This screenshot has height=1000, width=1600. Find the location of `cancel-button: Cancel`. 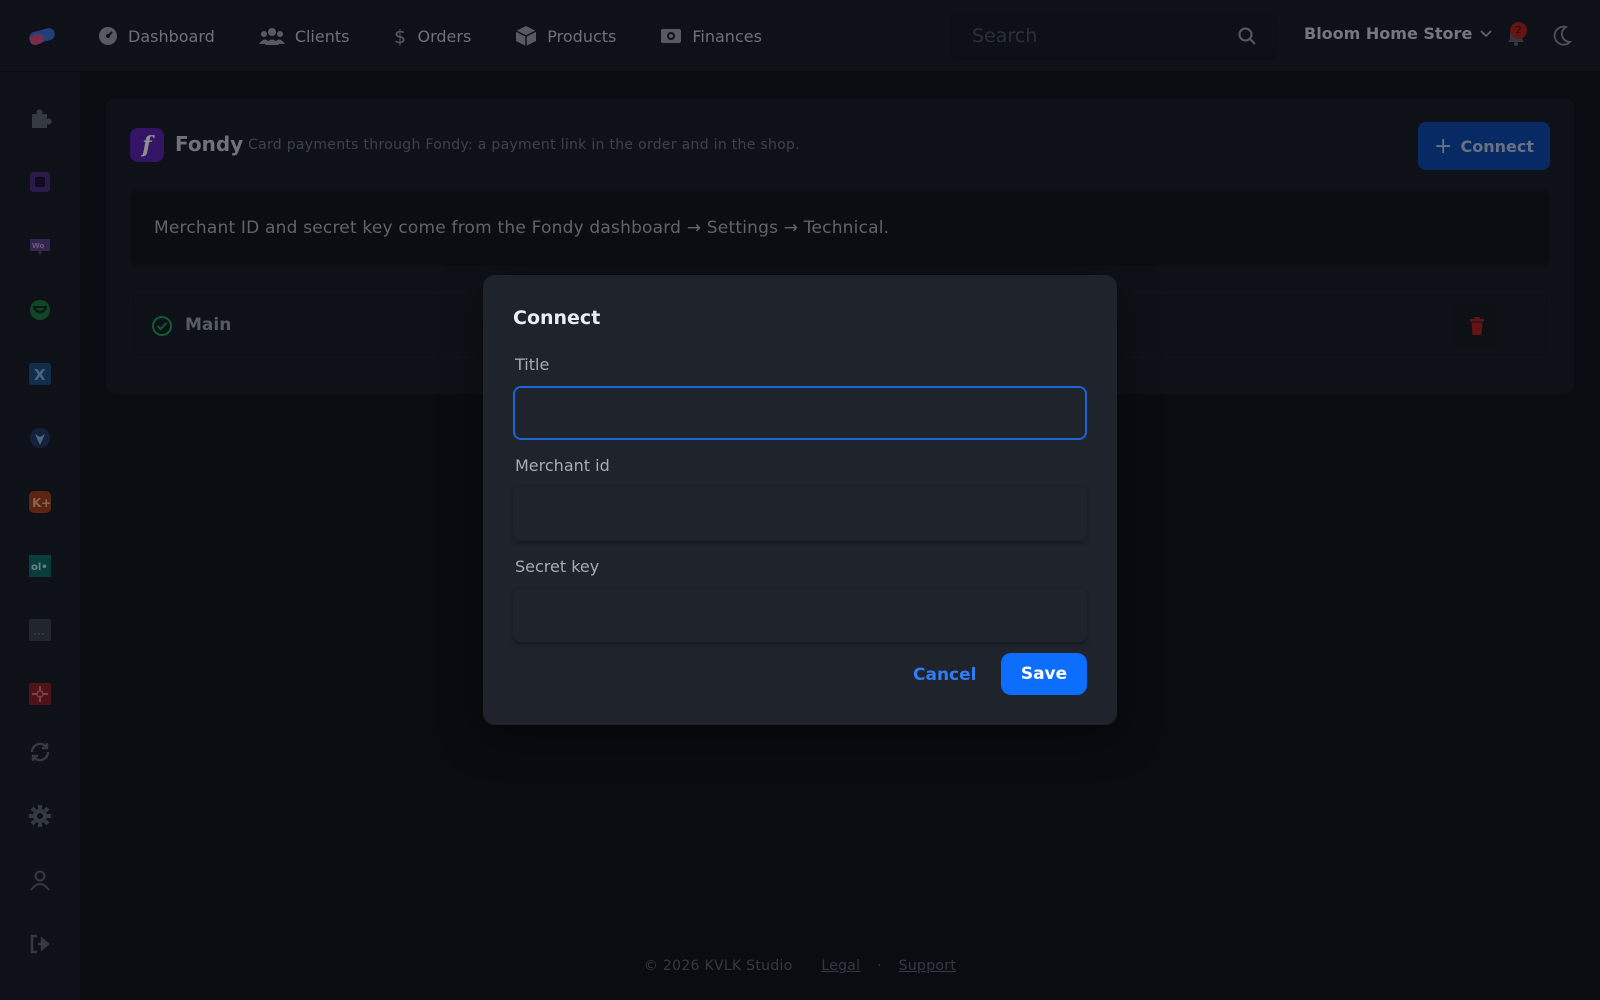

cancel-button: Cancel is located at coordinates (944, 675).